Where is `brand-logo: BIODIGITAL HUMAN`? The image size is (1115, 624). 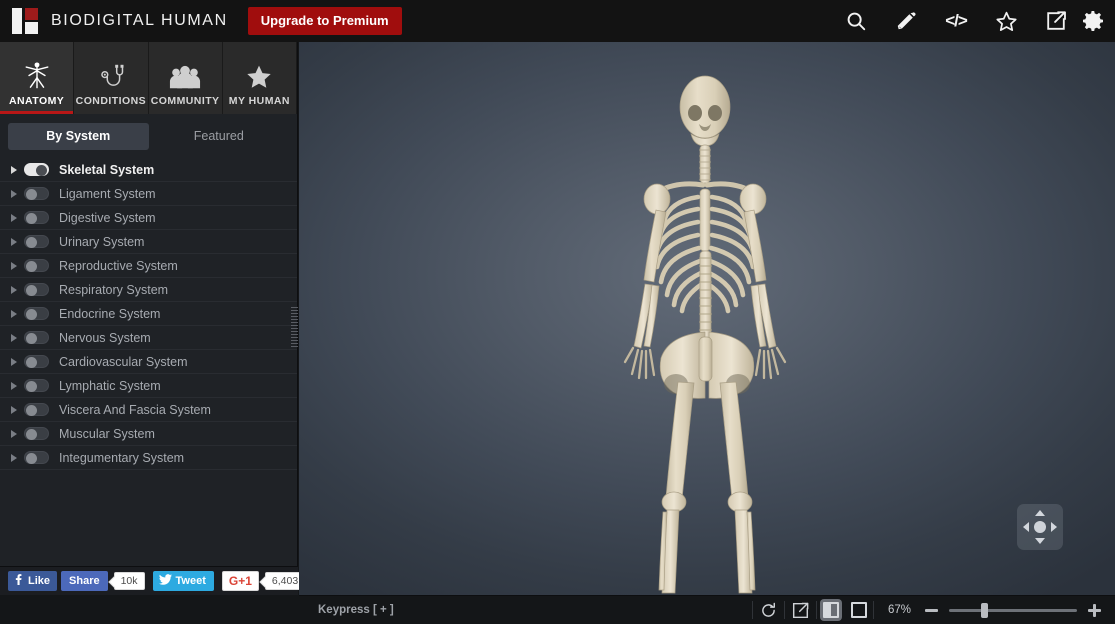 brand-logo: BIODIGITAL HUMAN is located at coordinates (120, 21).